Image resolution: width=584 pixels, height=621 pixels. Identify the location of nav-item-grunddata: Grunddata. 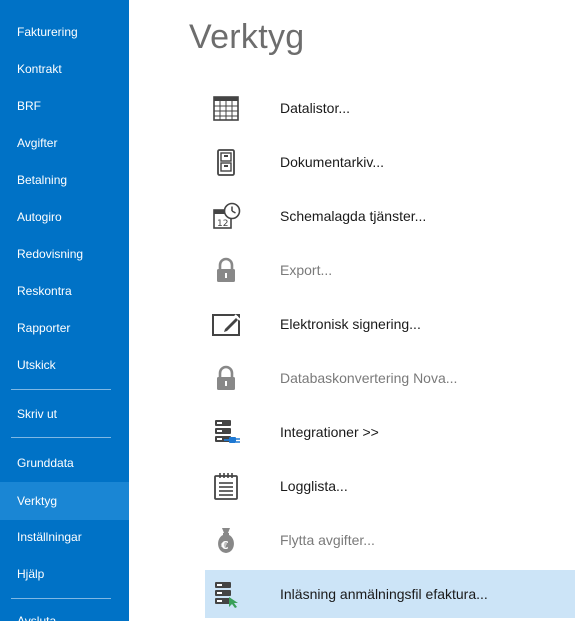
(64, 463).